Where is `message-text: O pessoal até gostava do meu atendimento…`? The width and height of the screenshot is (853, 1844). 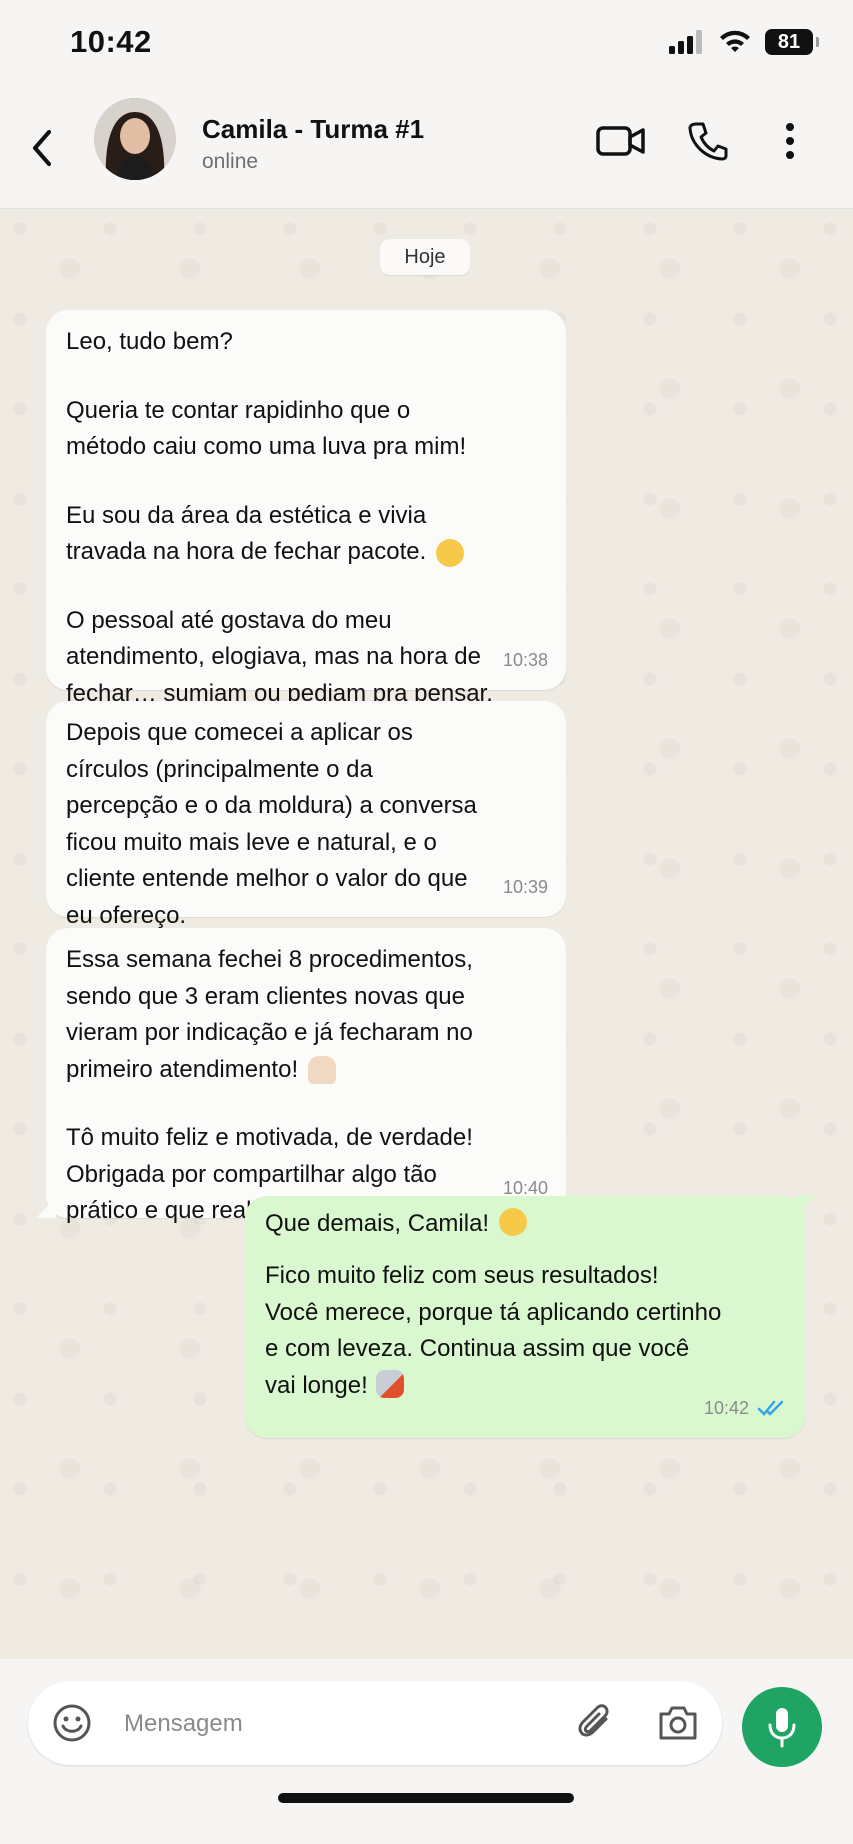
message-text: O pessoal até gostava do meu atendimento… is located at coordinates (279, 656).